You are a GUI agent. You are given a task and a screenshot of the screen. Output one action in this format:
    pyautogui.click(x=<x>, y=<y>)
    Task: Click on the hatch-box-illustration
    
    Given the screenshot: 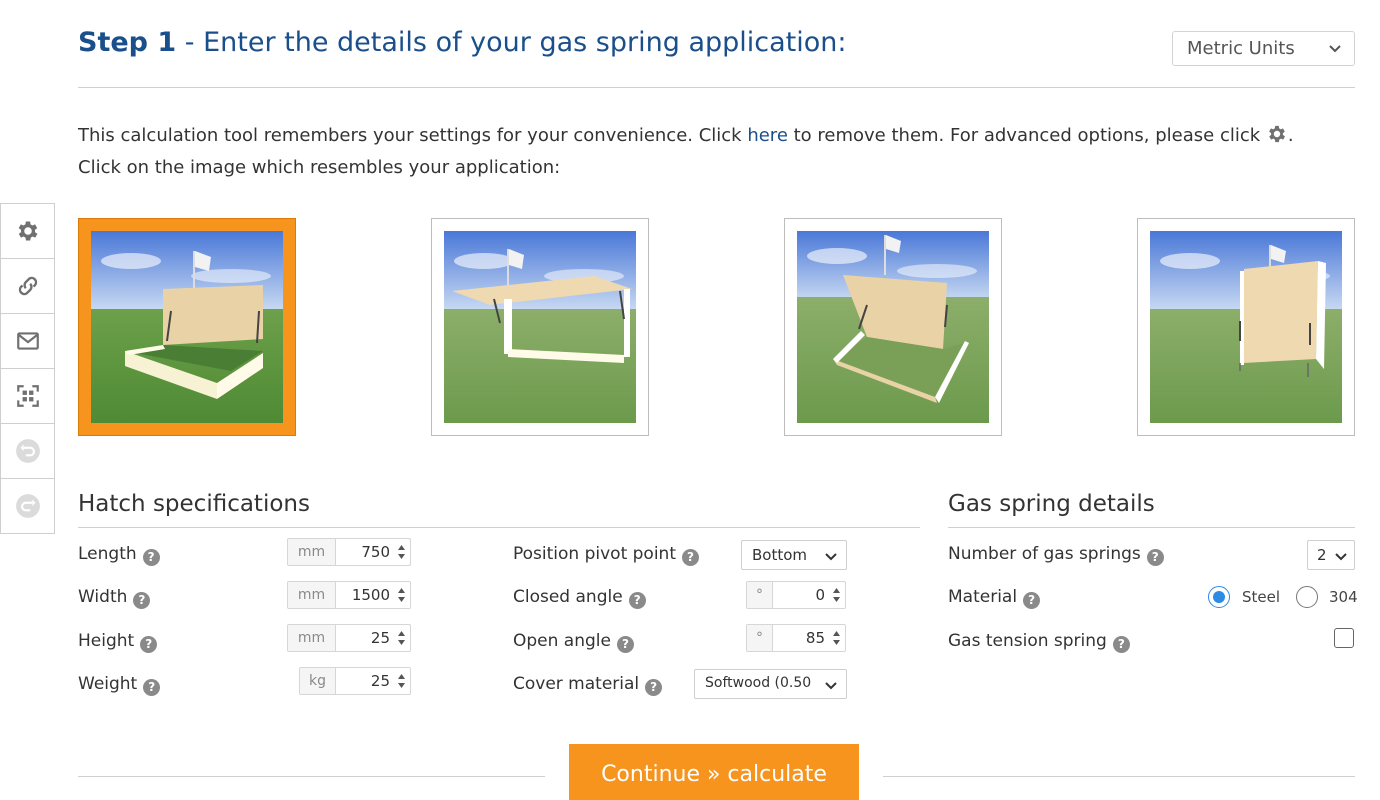 What is the action you would take?
    pyautogui.click(x=187, y=327)
    